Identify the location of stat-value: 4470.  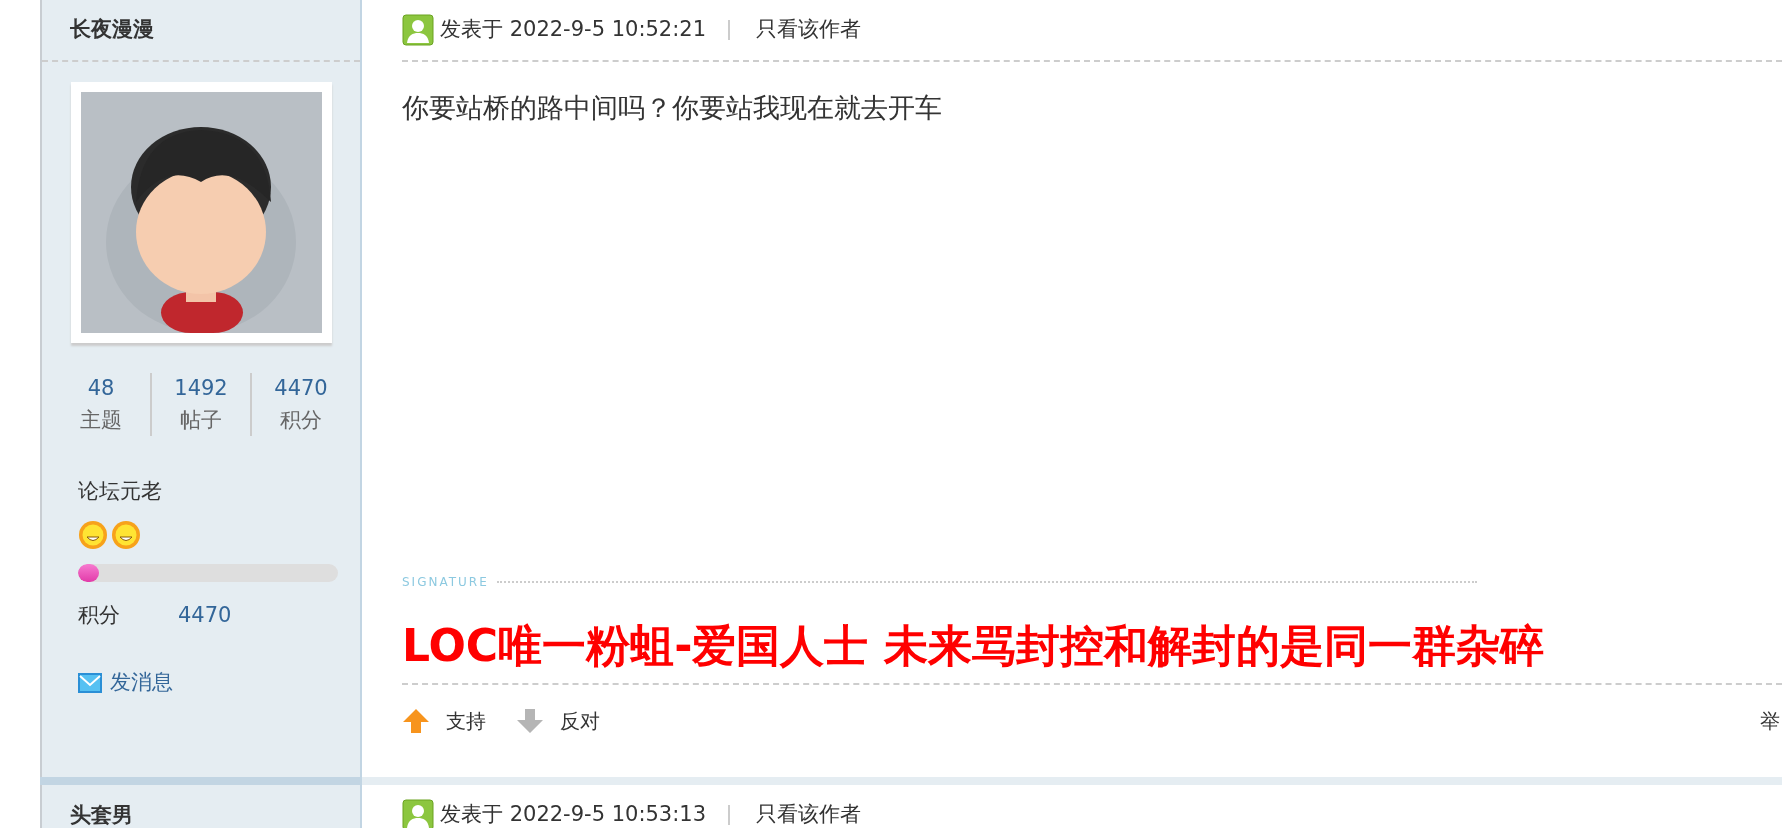
(301, 389).